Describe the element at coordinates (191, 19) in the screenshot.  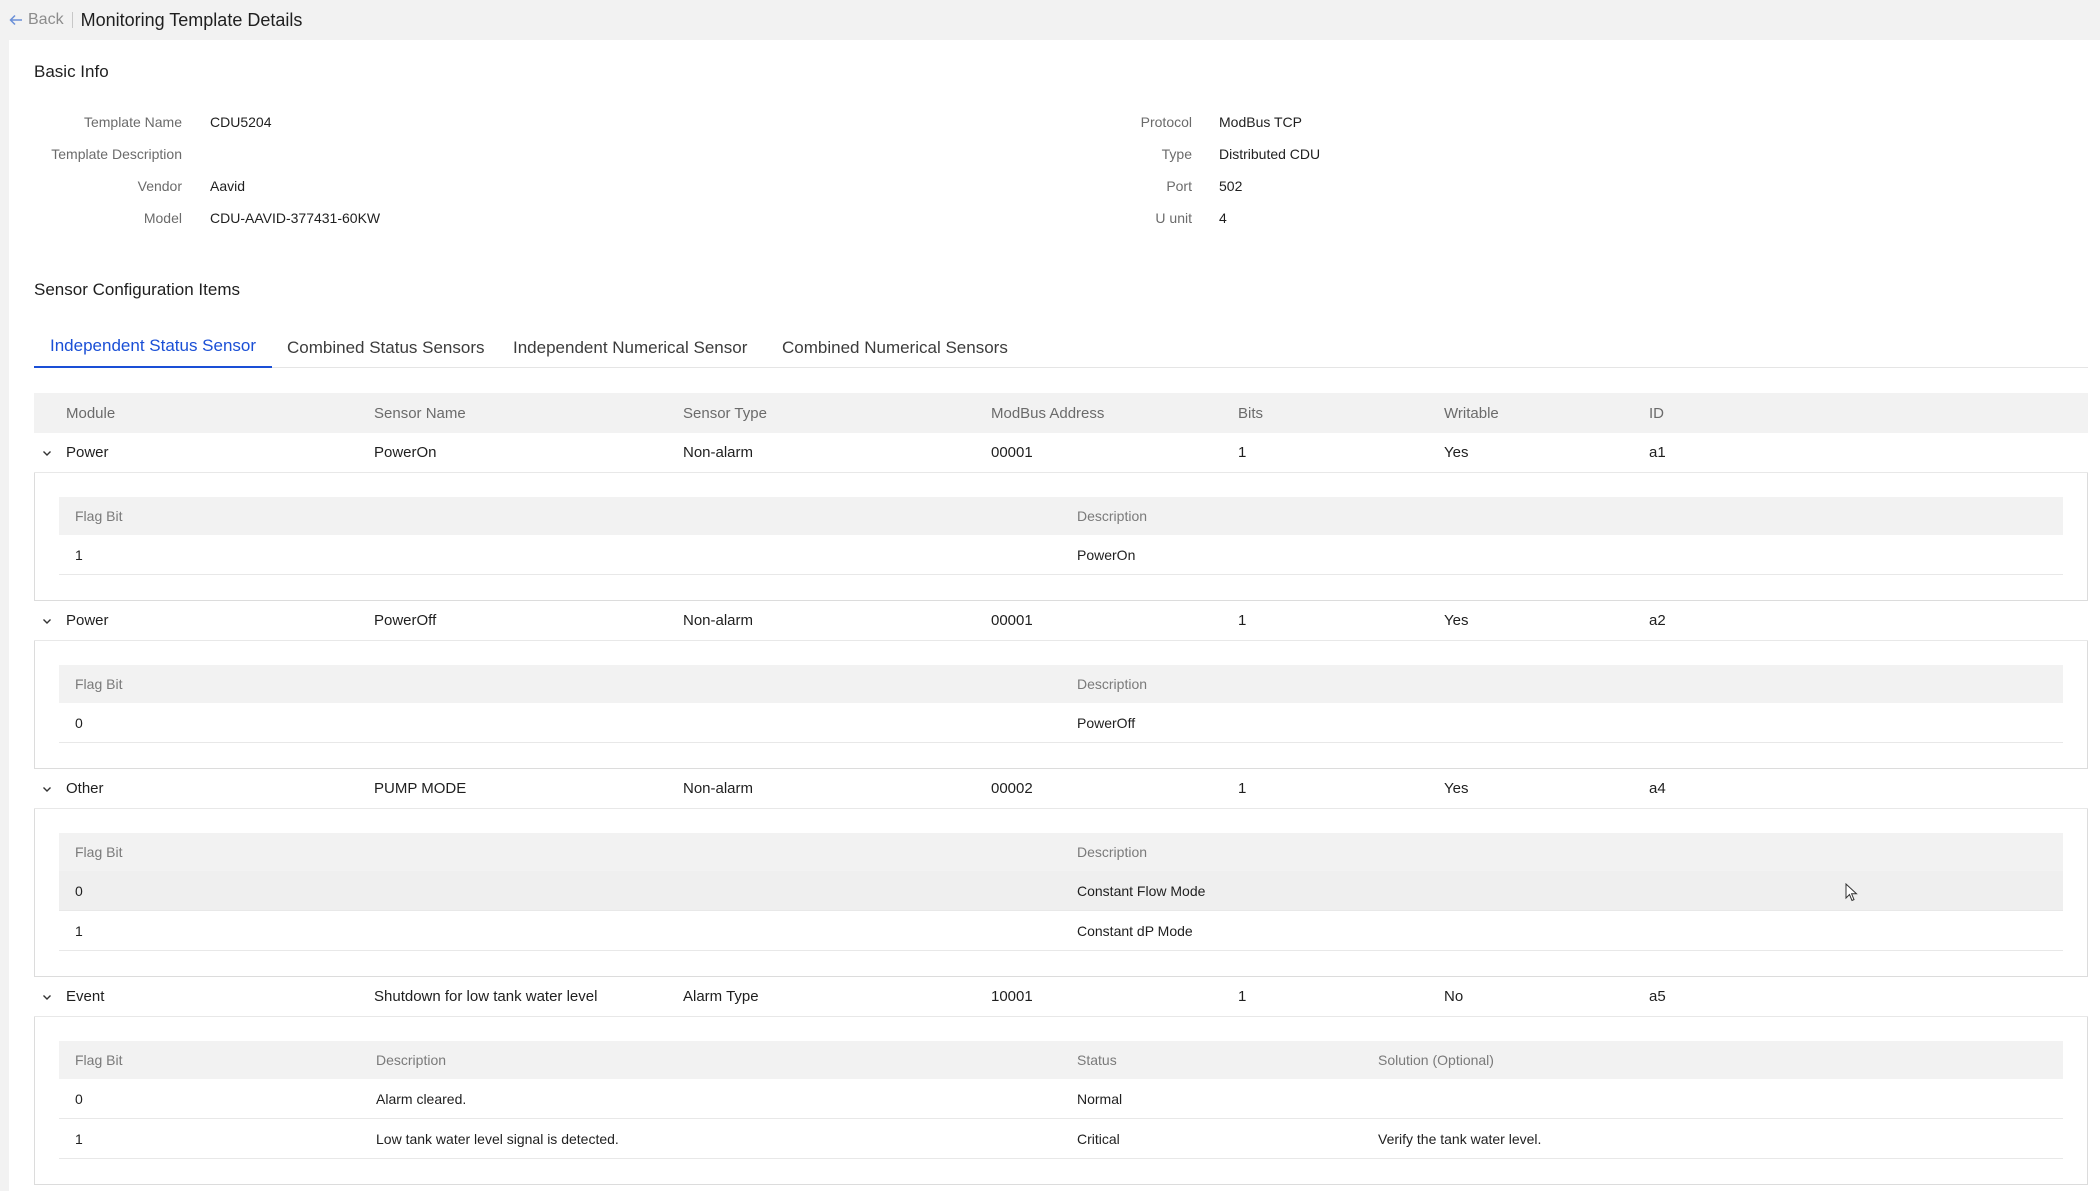
I see `page-title: Monitoring Template Details` at that location.